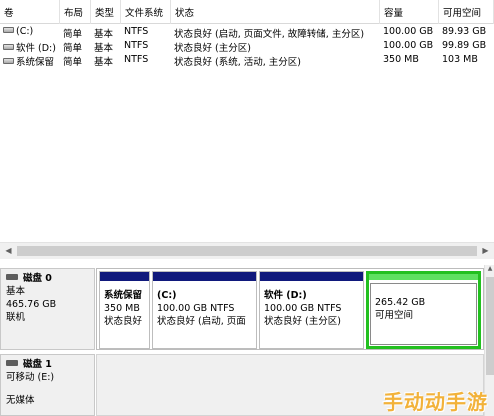  Describe the element at coordinates (75, 12) in the screenshot. I see `column-header-layout: 布局` at that location.